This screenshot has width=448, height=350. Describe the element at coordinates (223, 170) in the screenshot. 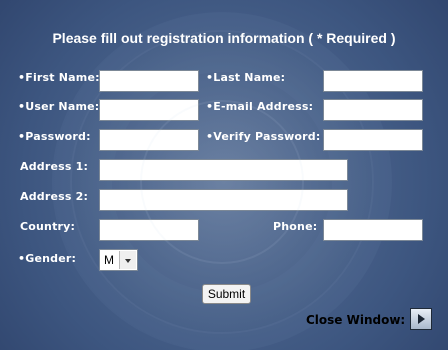

I see `address1-input` at that location.